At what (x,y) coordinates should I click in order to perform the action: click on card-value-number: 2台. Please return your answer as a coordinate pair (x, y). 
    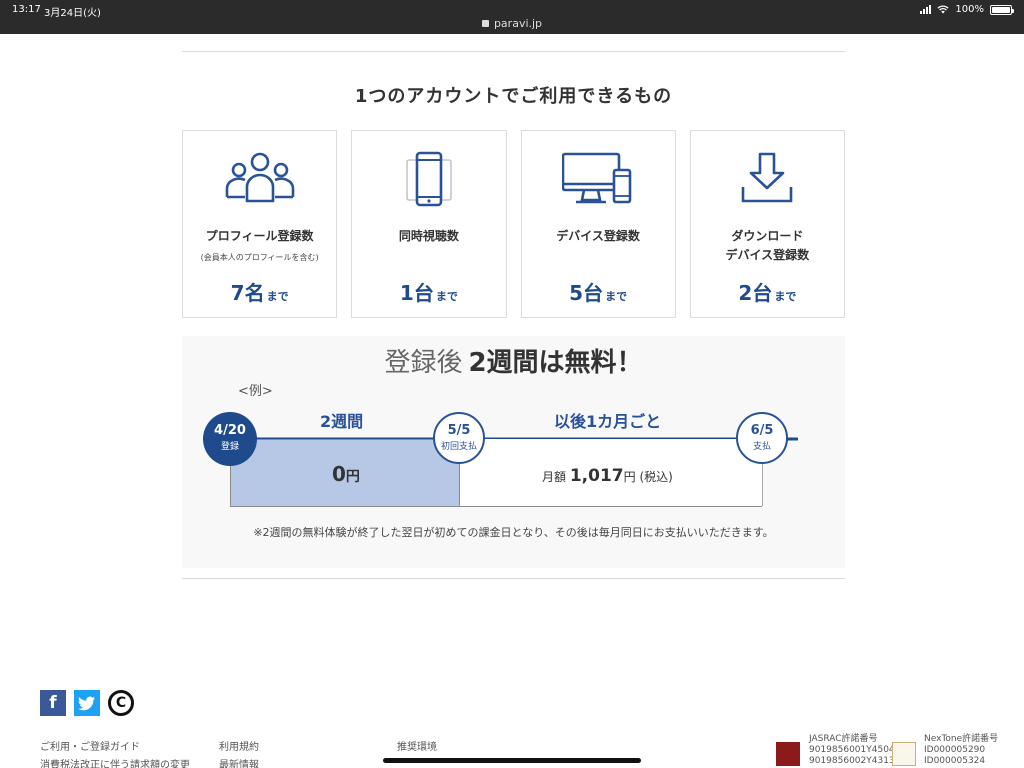
    Looking at the image, I should click on (755, 293).